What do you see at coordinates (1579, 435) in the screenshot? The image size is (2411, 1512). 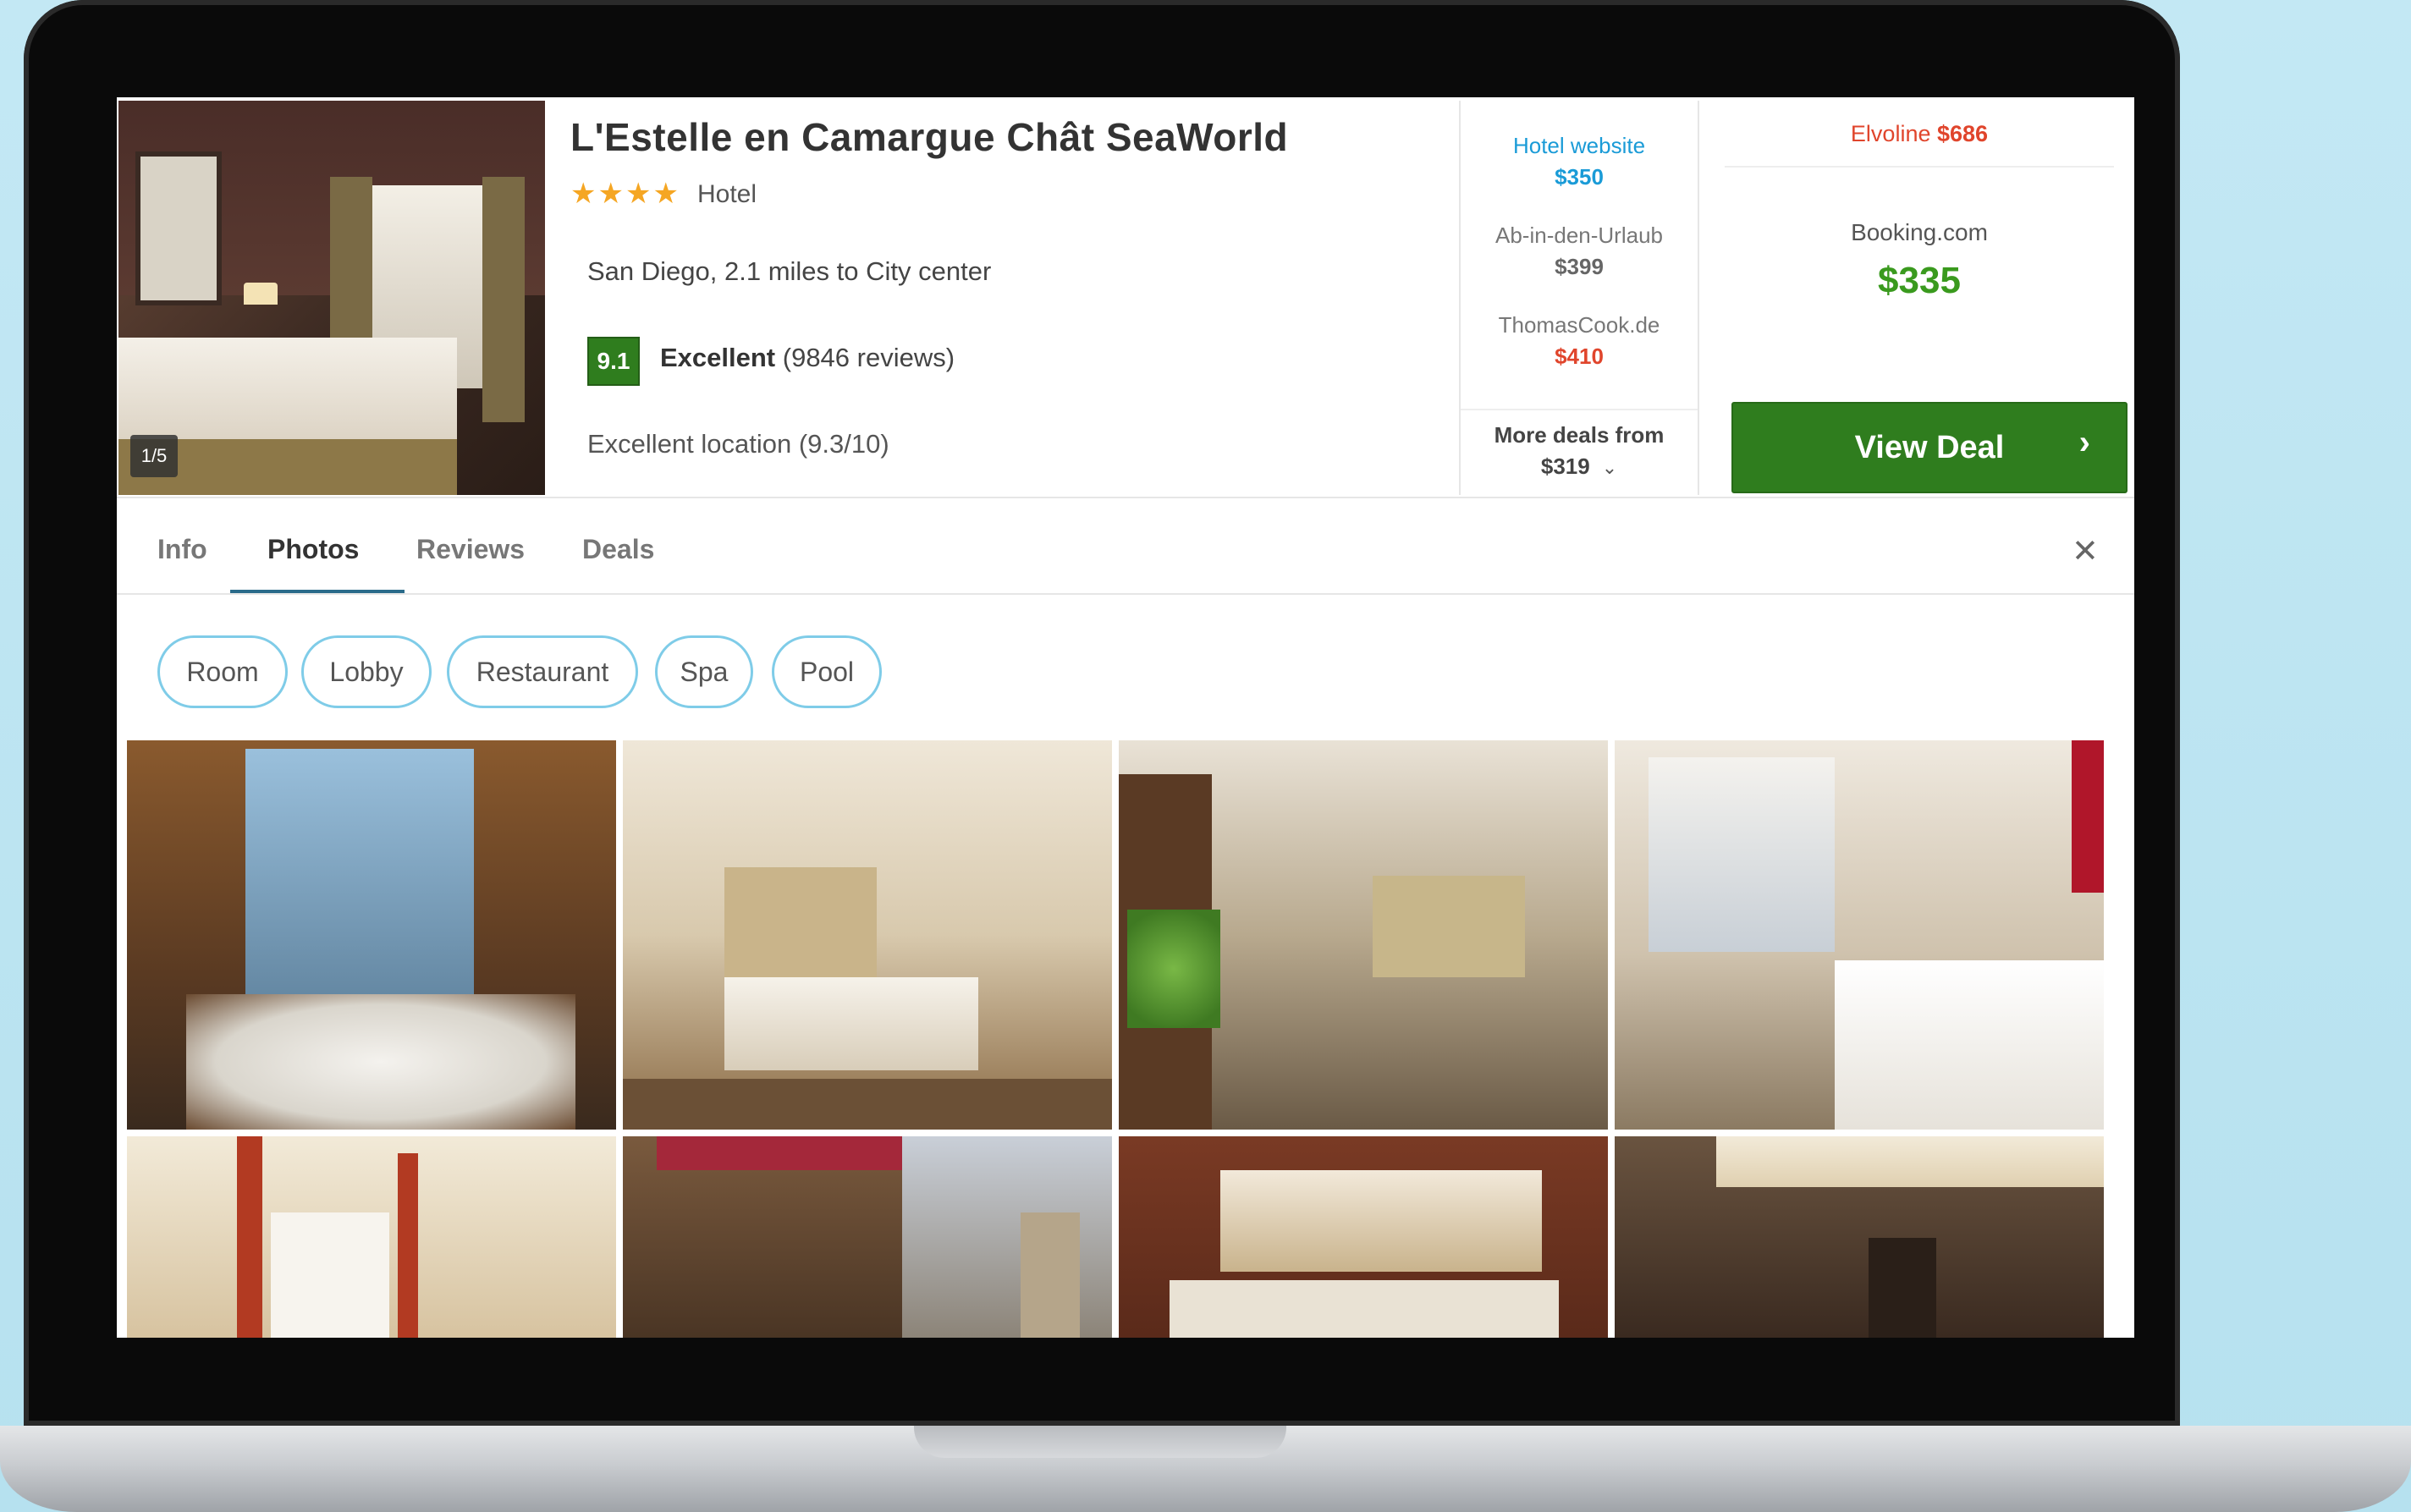 I see `more-deals-label: More deals from` at bounding box center [1579, 435].